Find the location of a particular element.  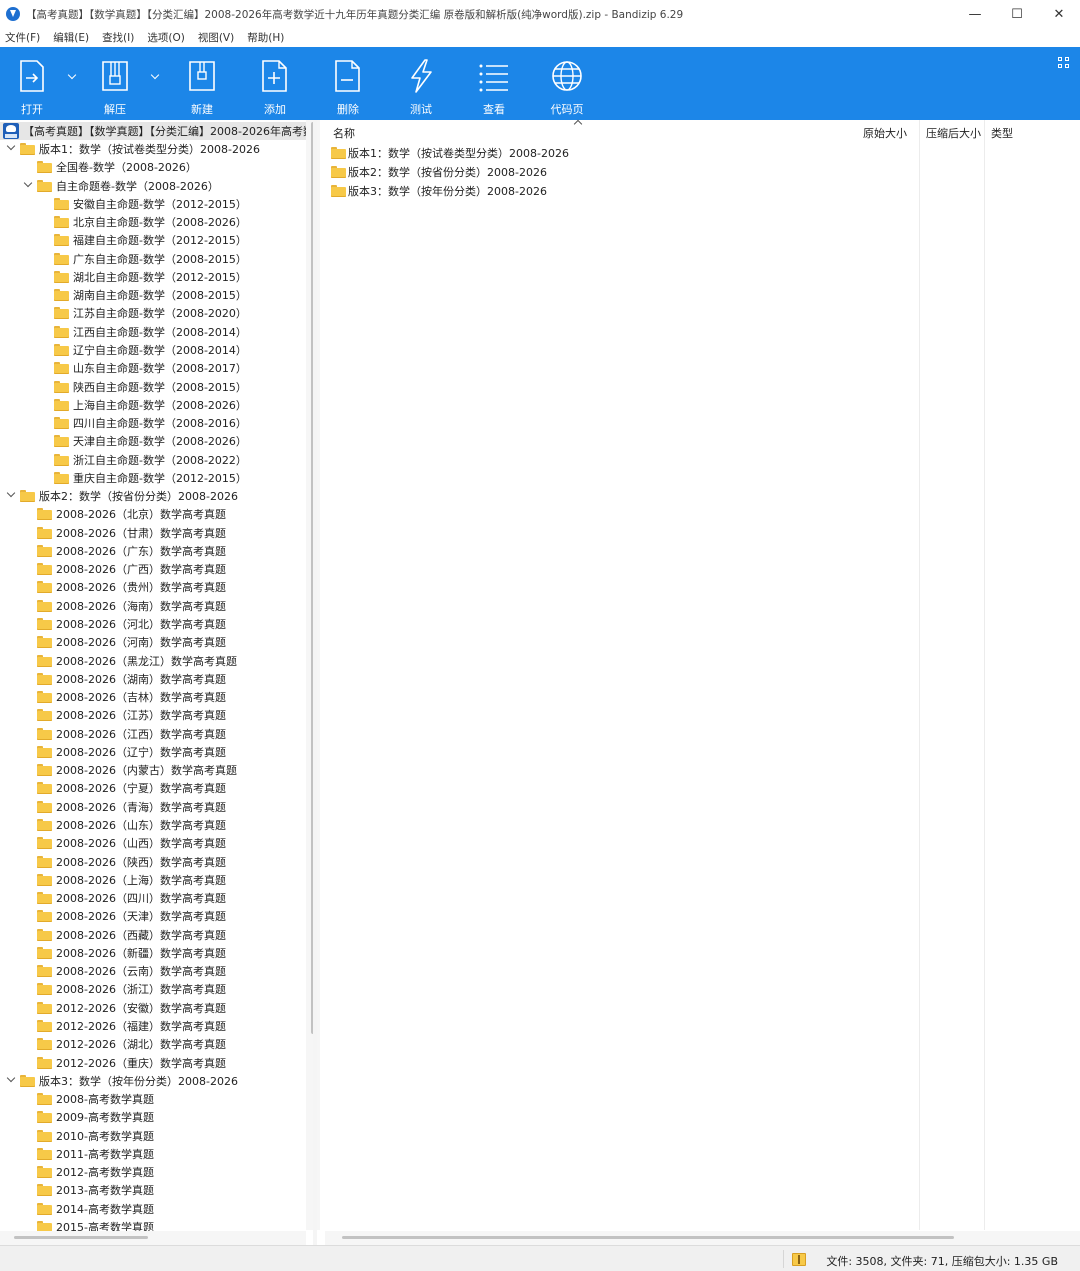

open-button: 打开 is located at coordinates (32, 83).